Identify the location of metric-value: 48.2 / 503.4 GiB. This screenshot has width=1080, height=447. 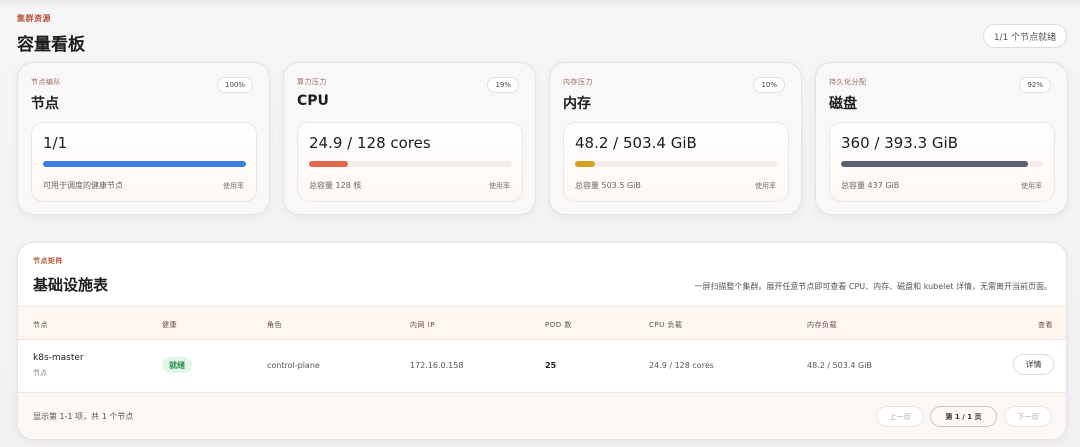
(636, 143).